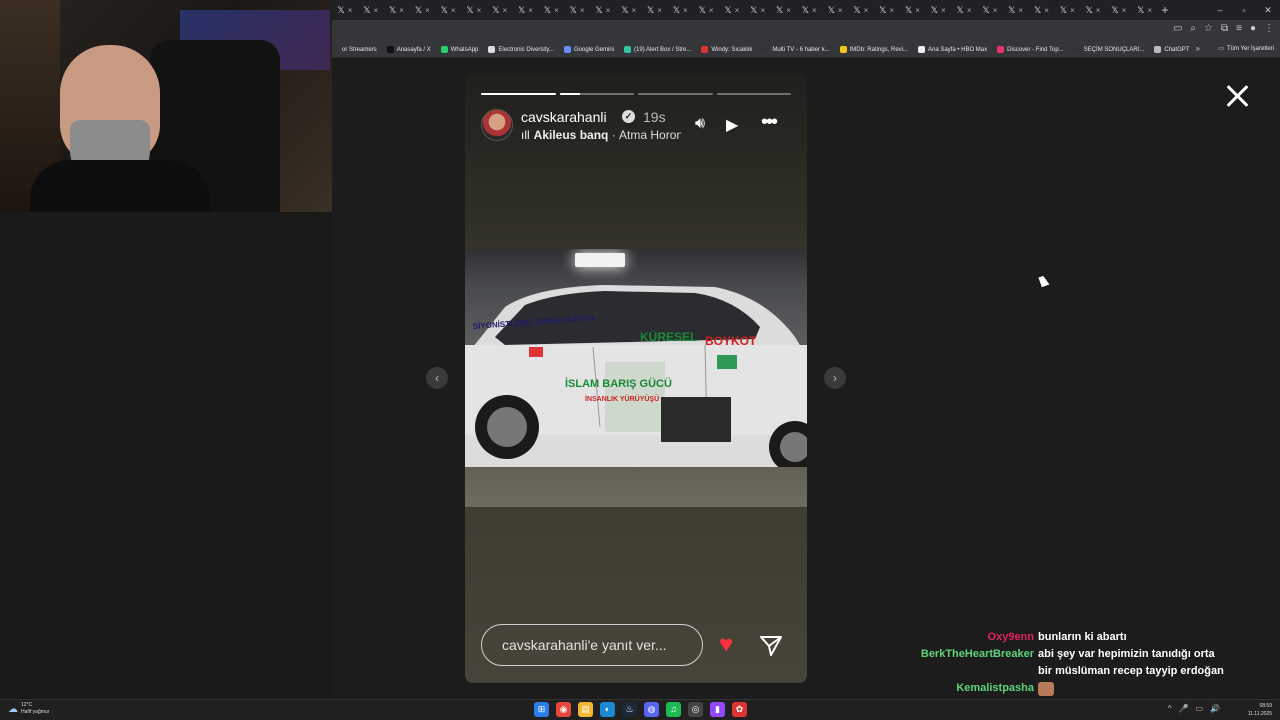  What do you see at coordinates (497, 125) in the screenshot?
I see `avatar` at bounding box center [497, 125].